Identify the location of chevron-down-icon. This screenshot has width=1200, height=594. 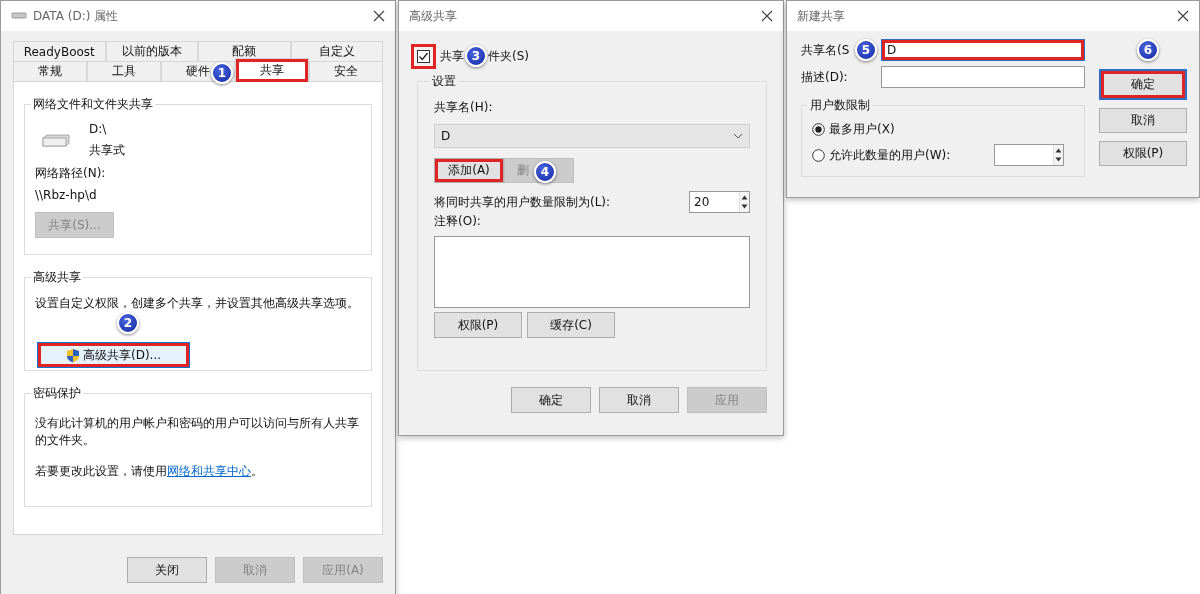
(738, 136).